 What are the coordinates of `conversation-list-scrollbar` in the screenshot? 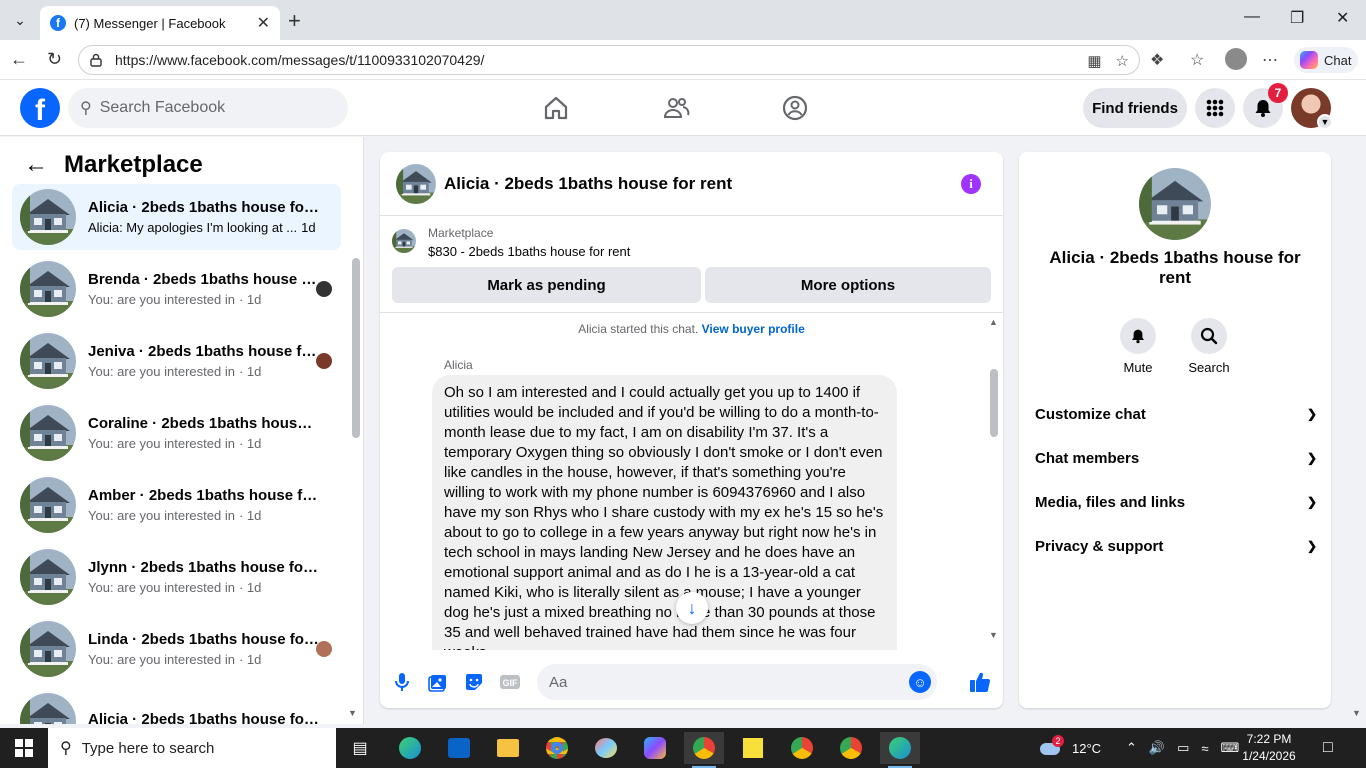 It's located at (356, 348).